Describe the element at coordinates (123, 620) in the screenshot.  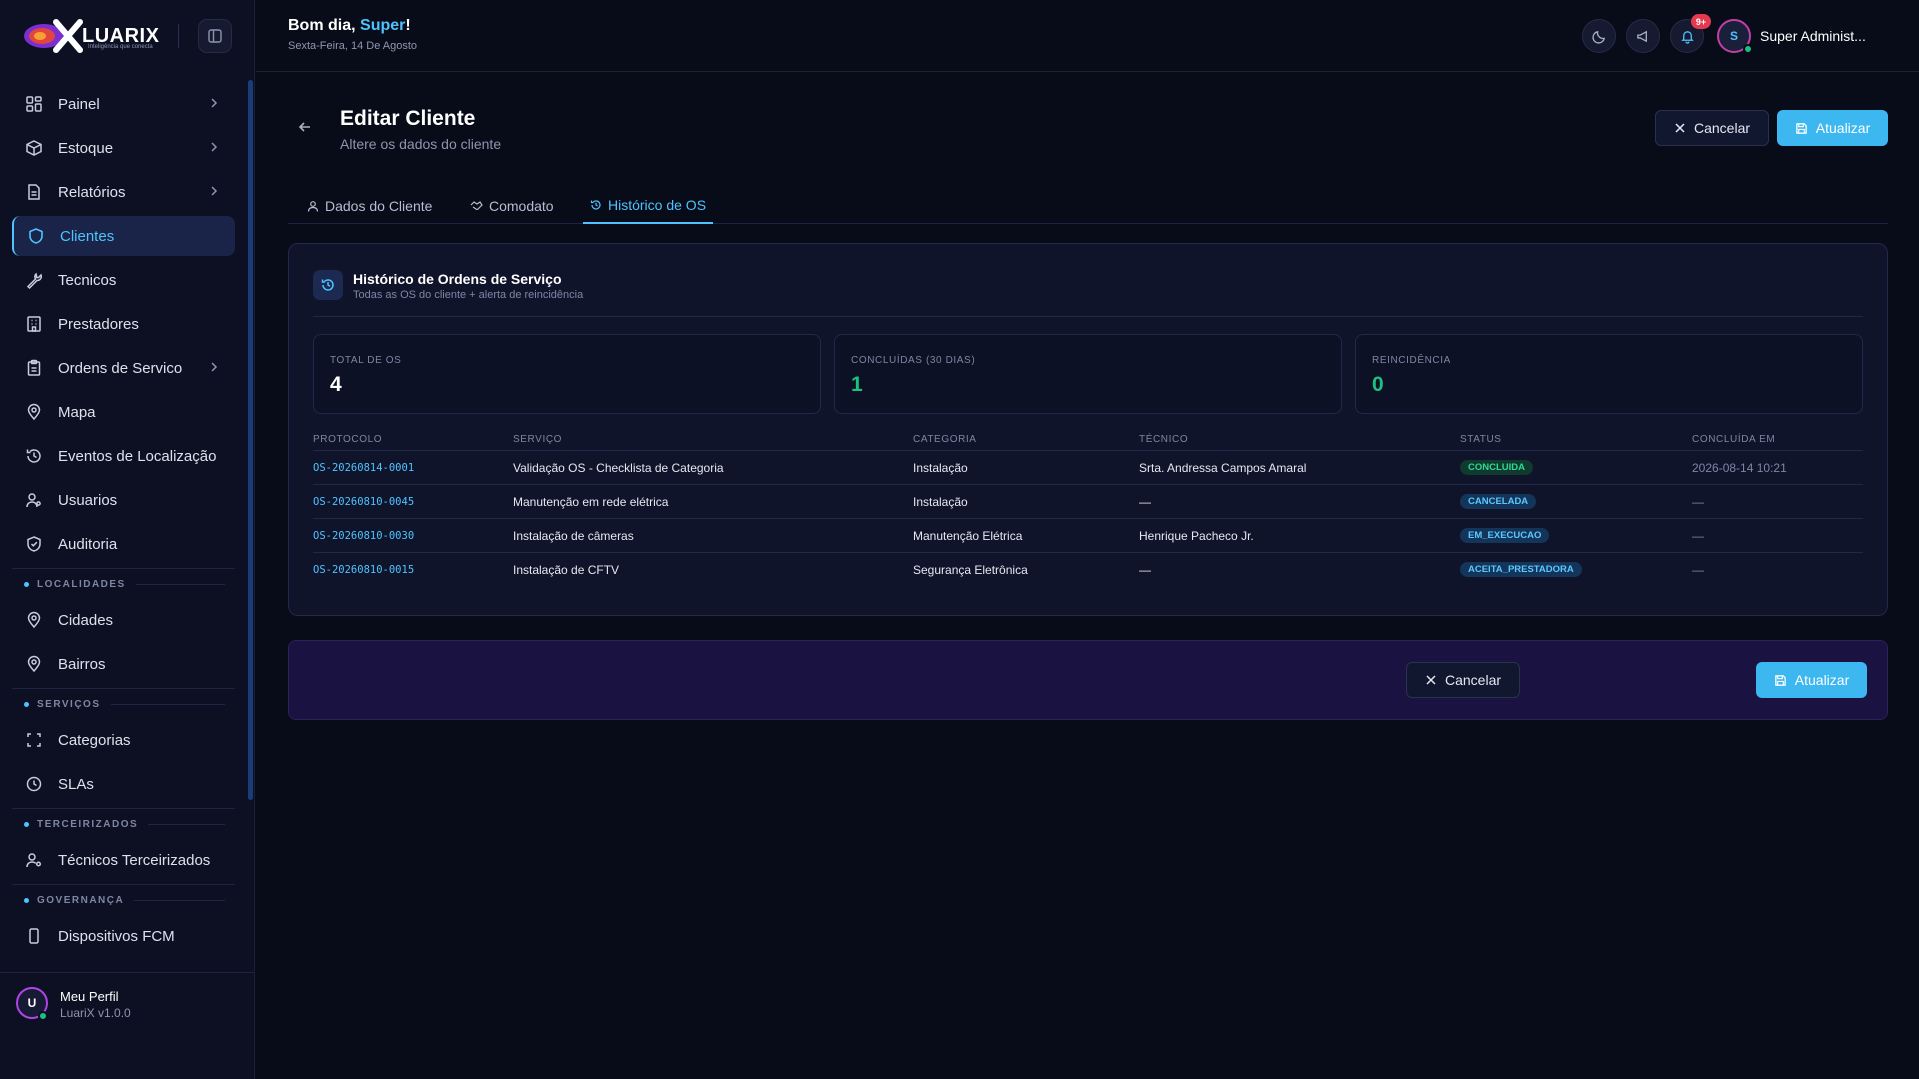
I see `sidebar-item-cidades: Cidades` at that location.